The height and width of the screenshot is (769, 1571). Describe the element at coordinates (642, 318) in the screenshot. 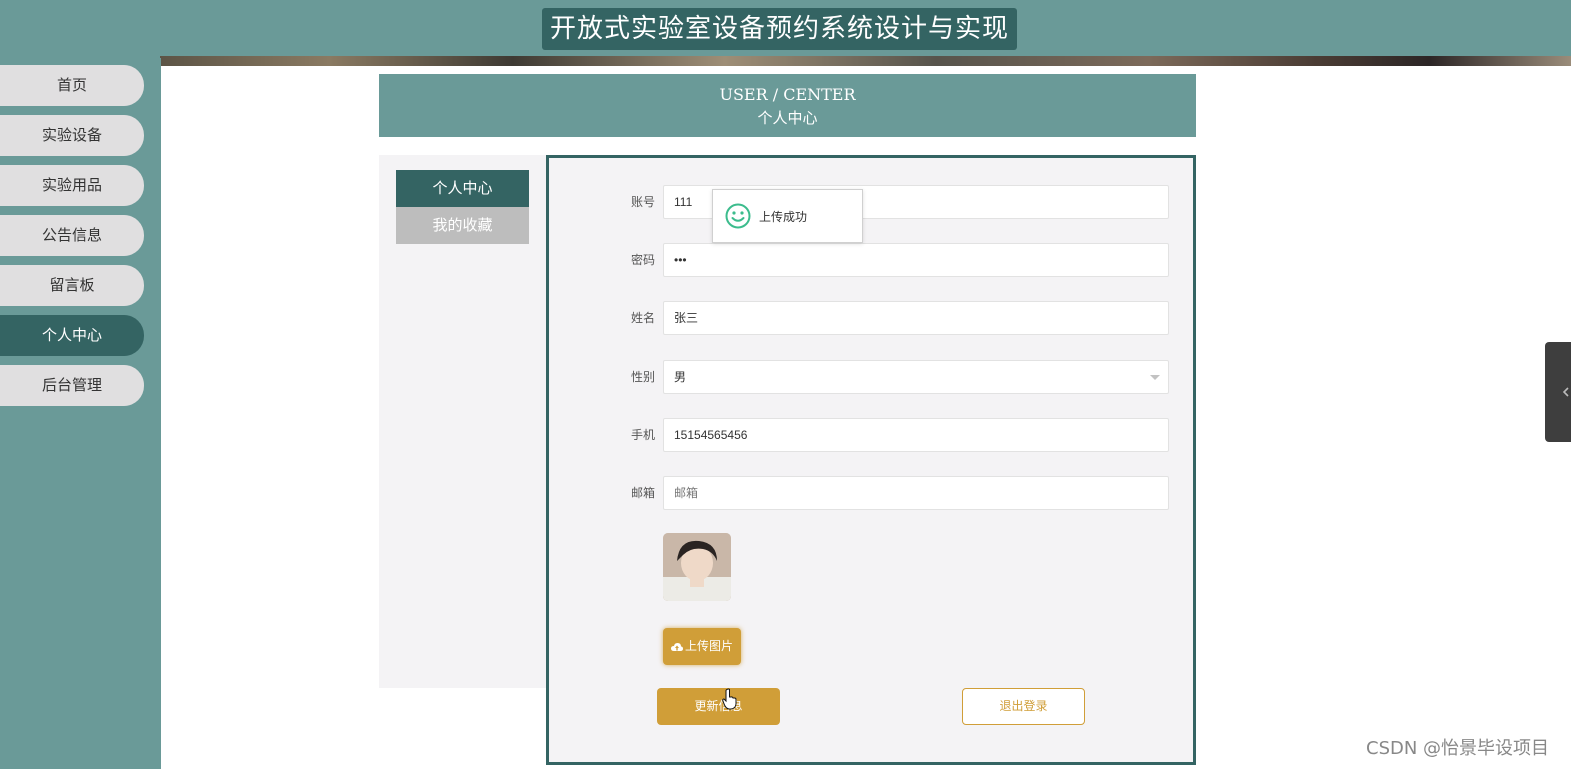

I see `name-label: 姓名` at that location.